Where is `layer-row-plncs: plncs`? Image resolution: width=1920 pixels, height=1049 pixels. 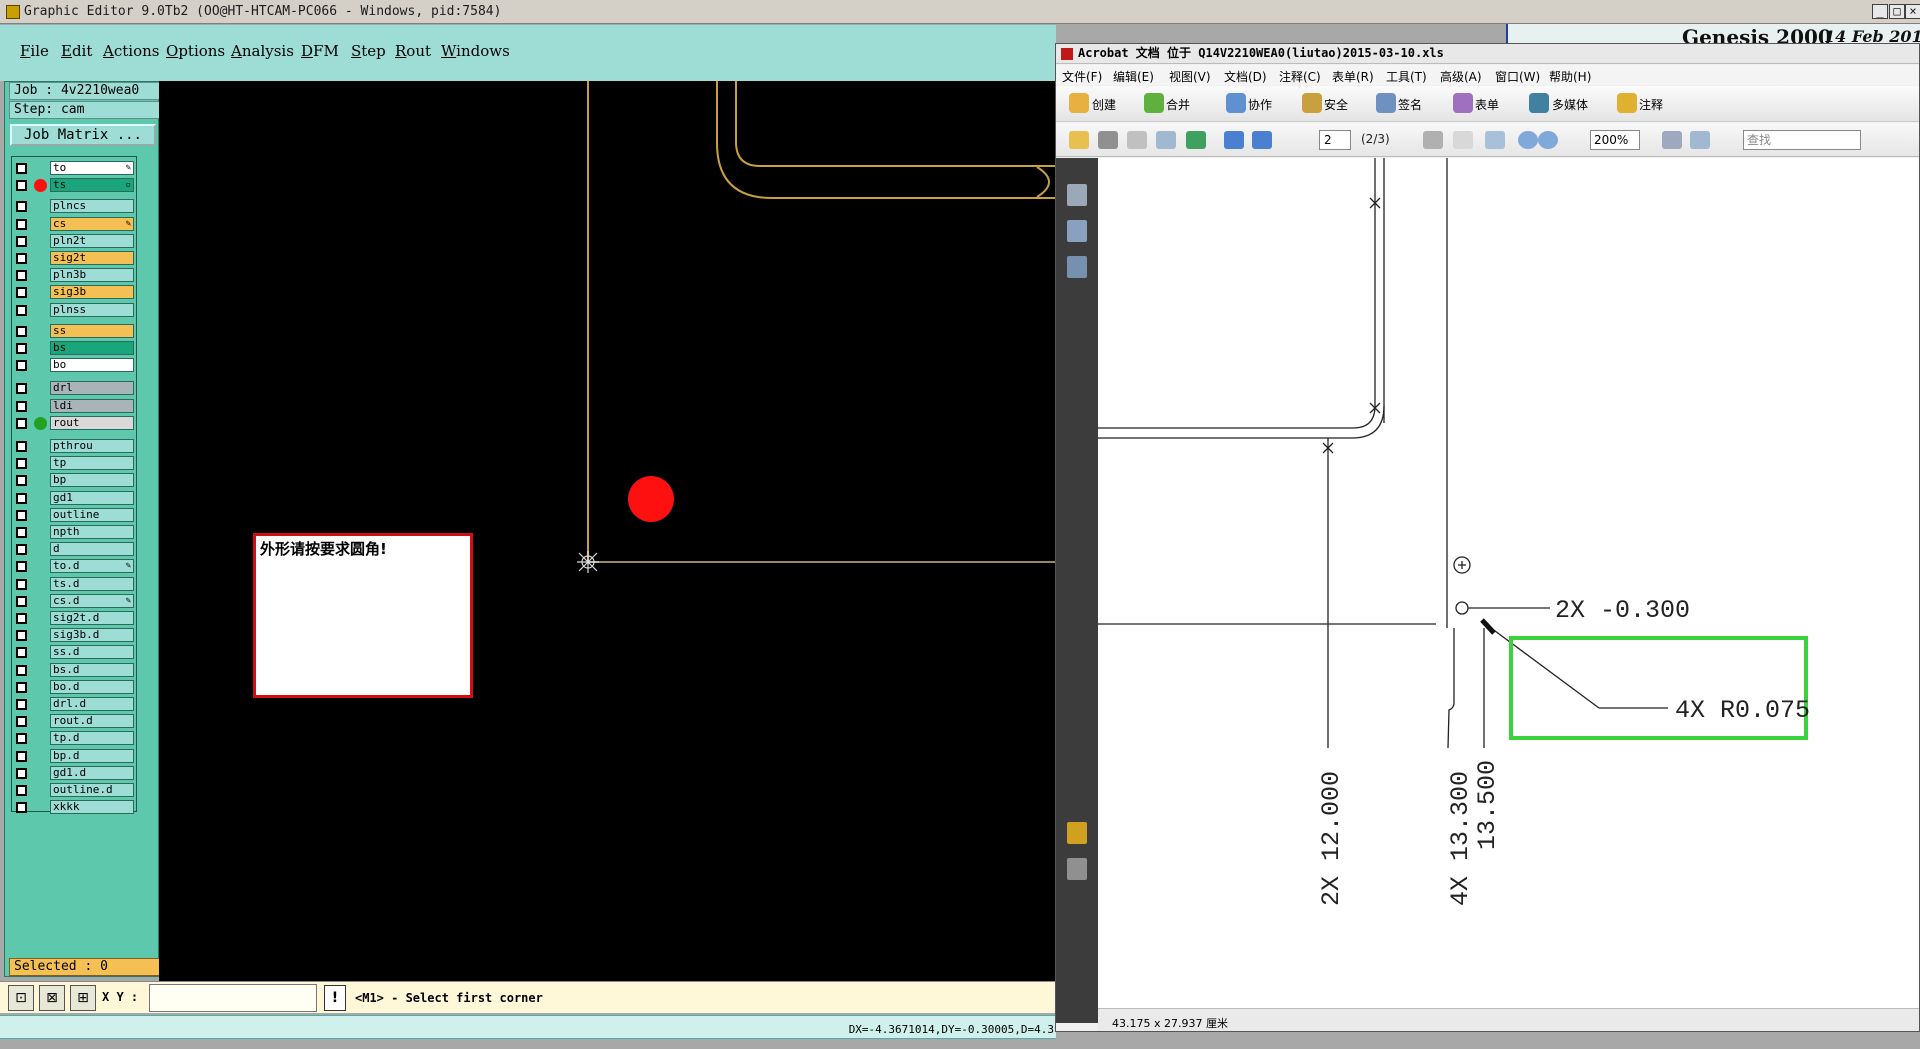 layer-row-plncs: plncs is located at coordinates (75, 206).